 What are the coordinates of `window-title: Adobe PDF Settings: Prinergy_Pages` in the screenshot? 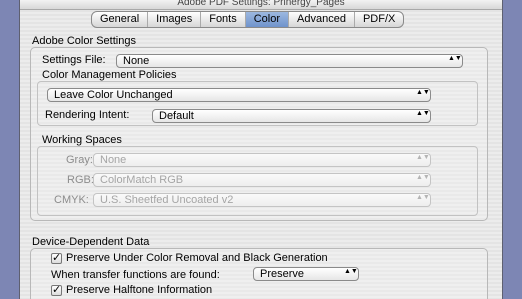 It's located at (261, 4).